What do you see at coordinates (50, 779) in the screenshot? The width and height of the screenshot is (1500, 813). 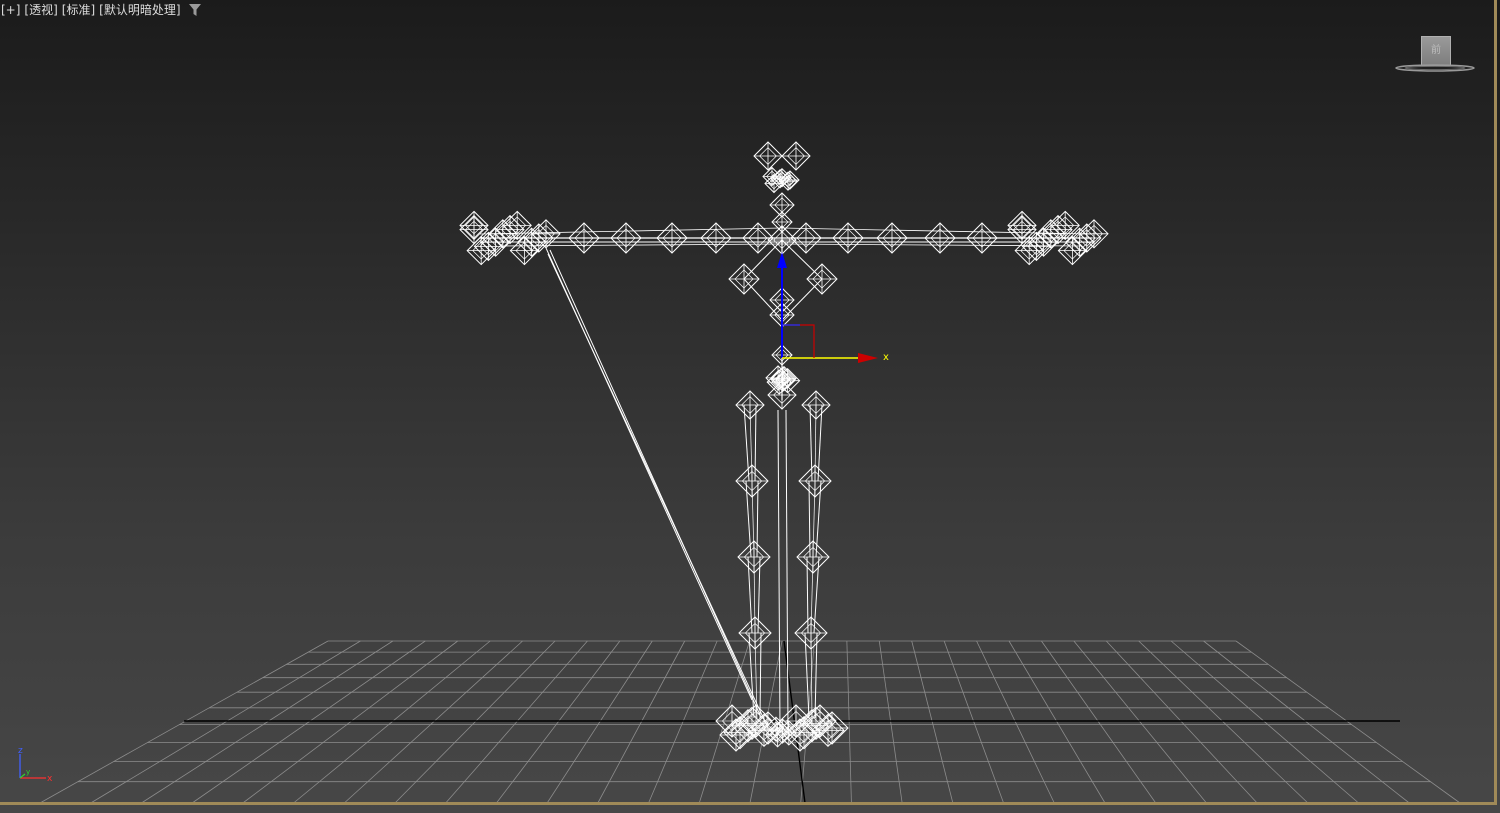 I see `tripod-x-label: x` at bounding box center [50, 779].